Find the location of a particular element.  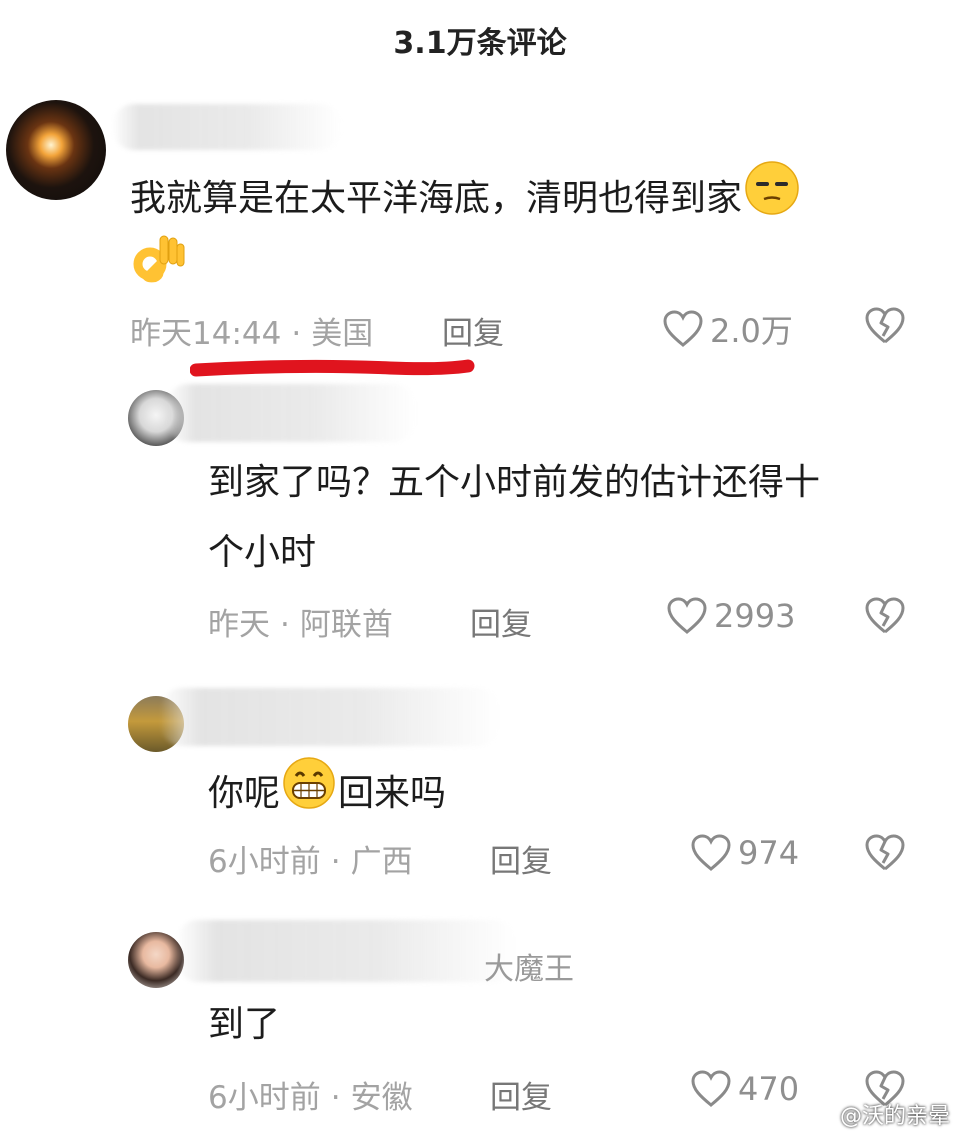

comment-time: 昨天 is located at coordinates (239, 625).